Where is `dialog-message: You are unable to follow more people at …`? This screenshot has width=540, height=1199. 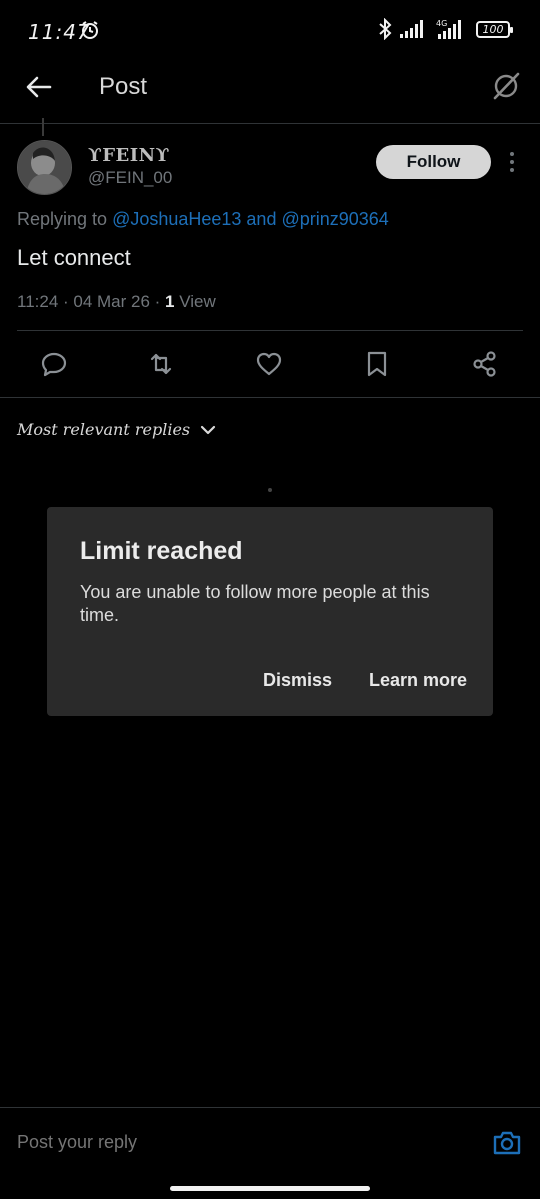
dialog-message: You are unable to follow more people at … is located at coordinates (255, 603).